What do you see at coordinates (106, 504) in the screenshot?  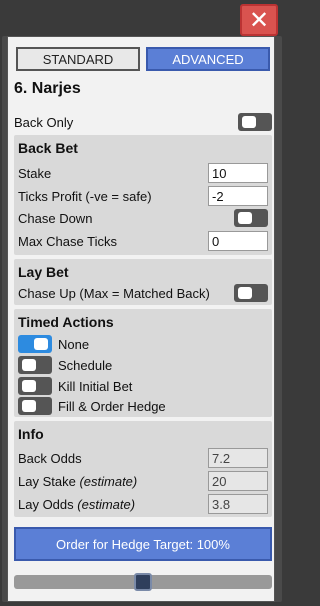 I see `lay-odds-note: (estimate)` at bounding box center [106, 504].